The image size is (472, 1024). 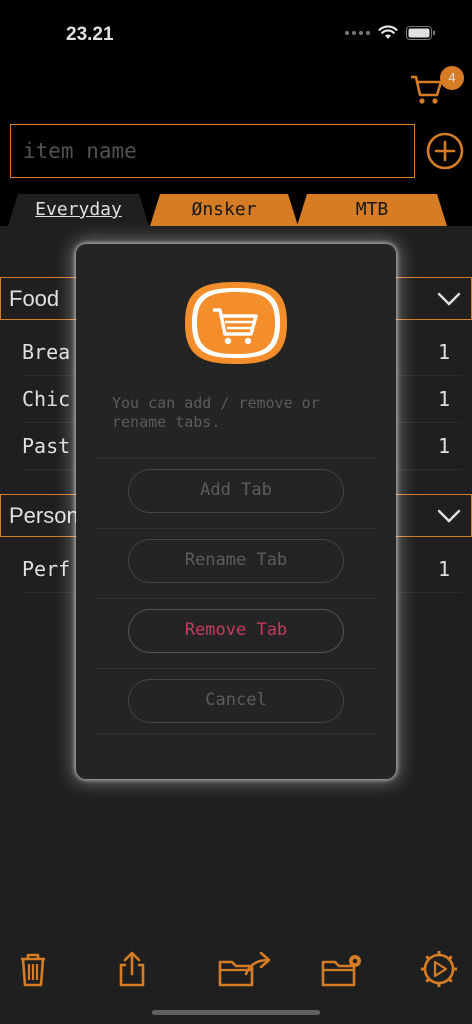 I want to click on cart-app-icon, so click(x=236, y=323).